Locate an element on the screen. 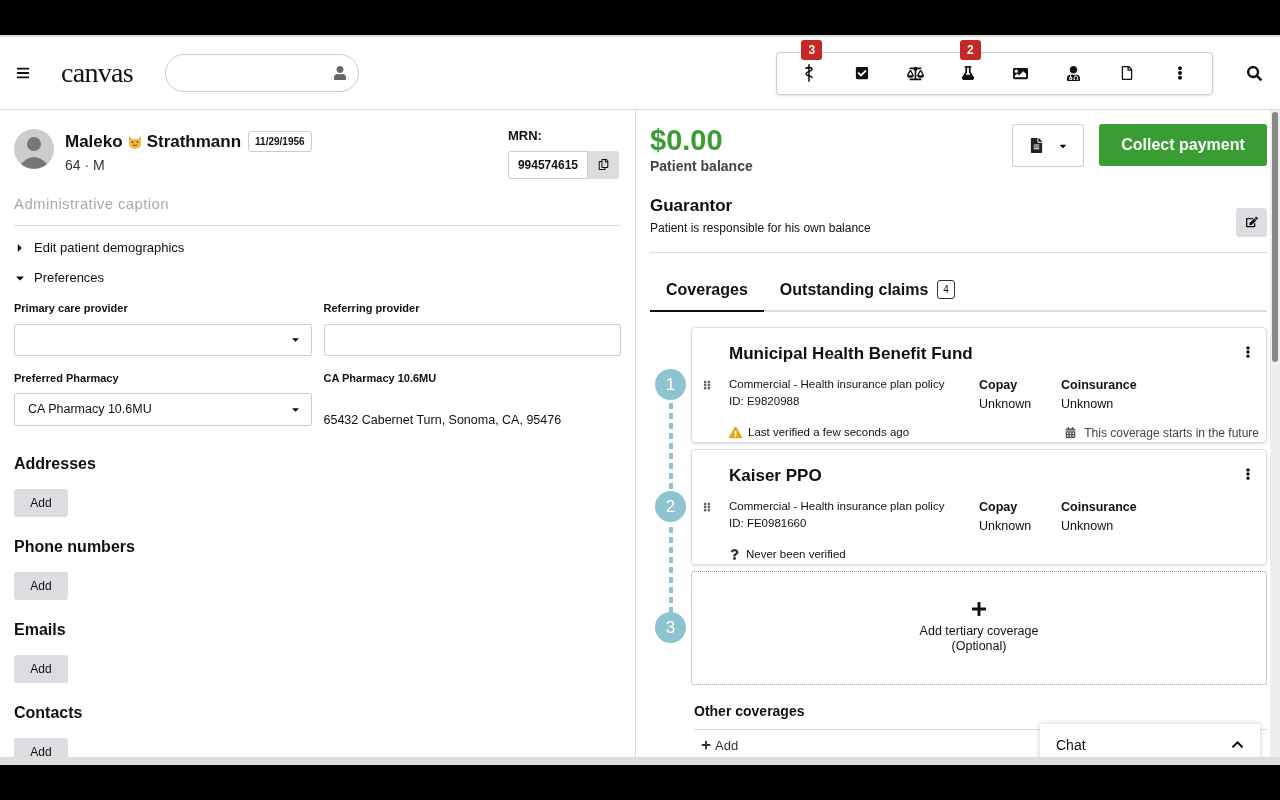  section-title: Phone numbers is located at coordinates (74, 546).